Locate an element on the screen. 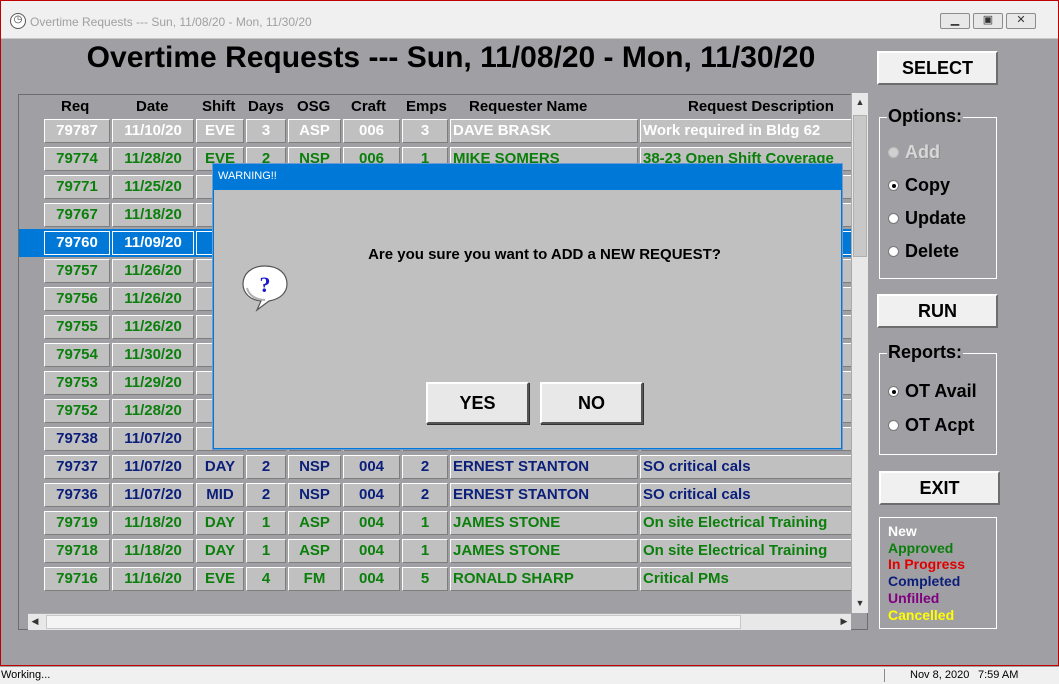  no-button: NO is located at coordinates (591, 403).